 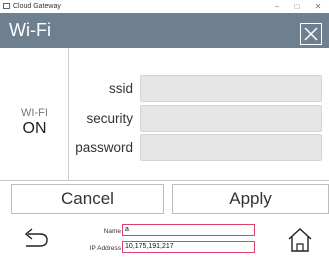 I want to click on back-arrow-icon, so click(x=36, y=237).